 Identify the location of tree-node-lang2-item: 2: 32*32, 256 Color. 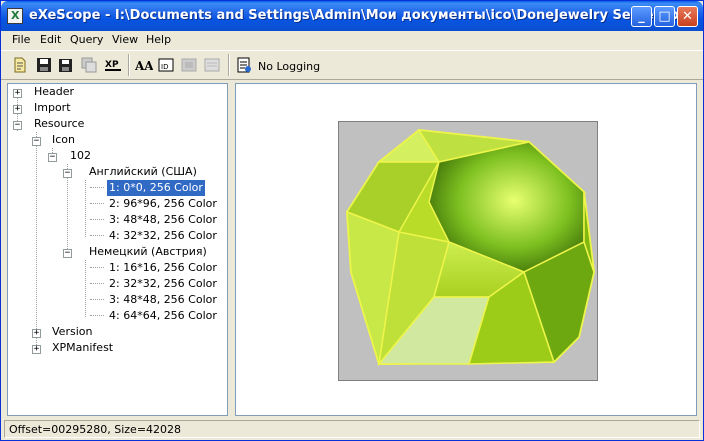
(163, 284).